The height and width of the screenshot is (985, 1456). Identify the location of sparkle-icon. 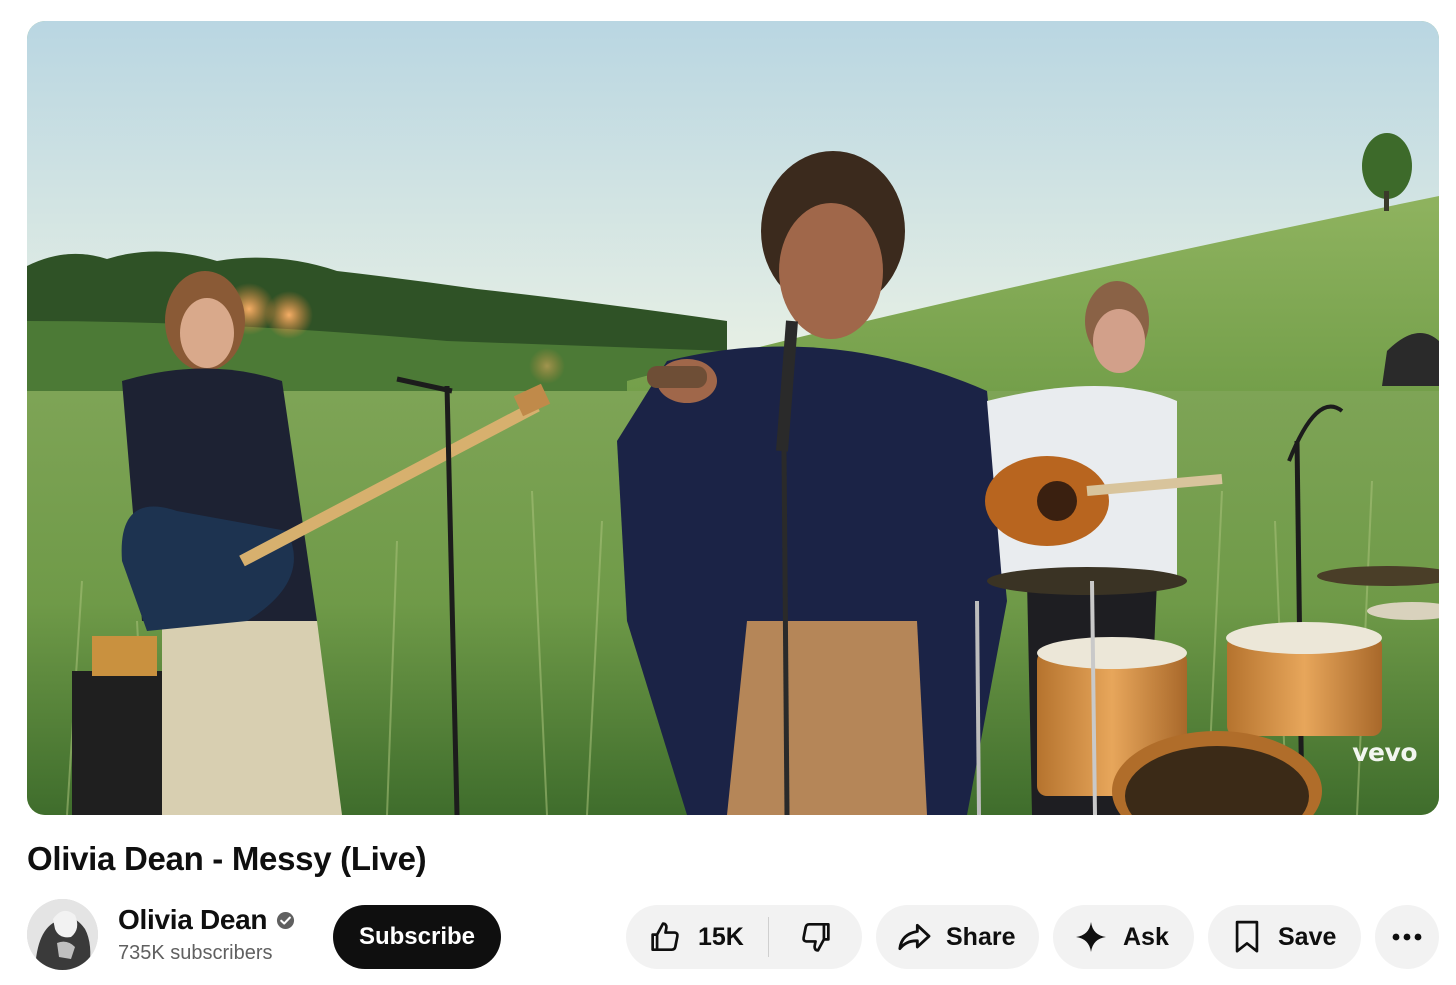
(1091, 937).